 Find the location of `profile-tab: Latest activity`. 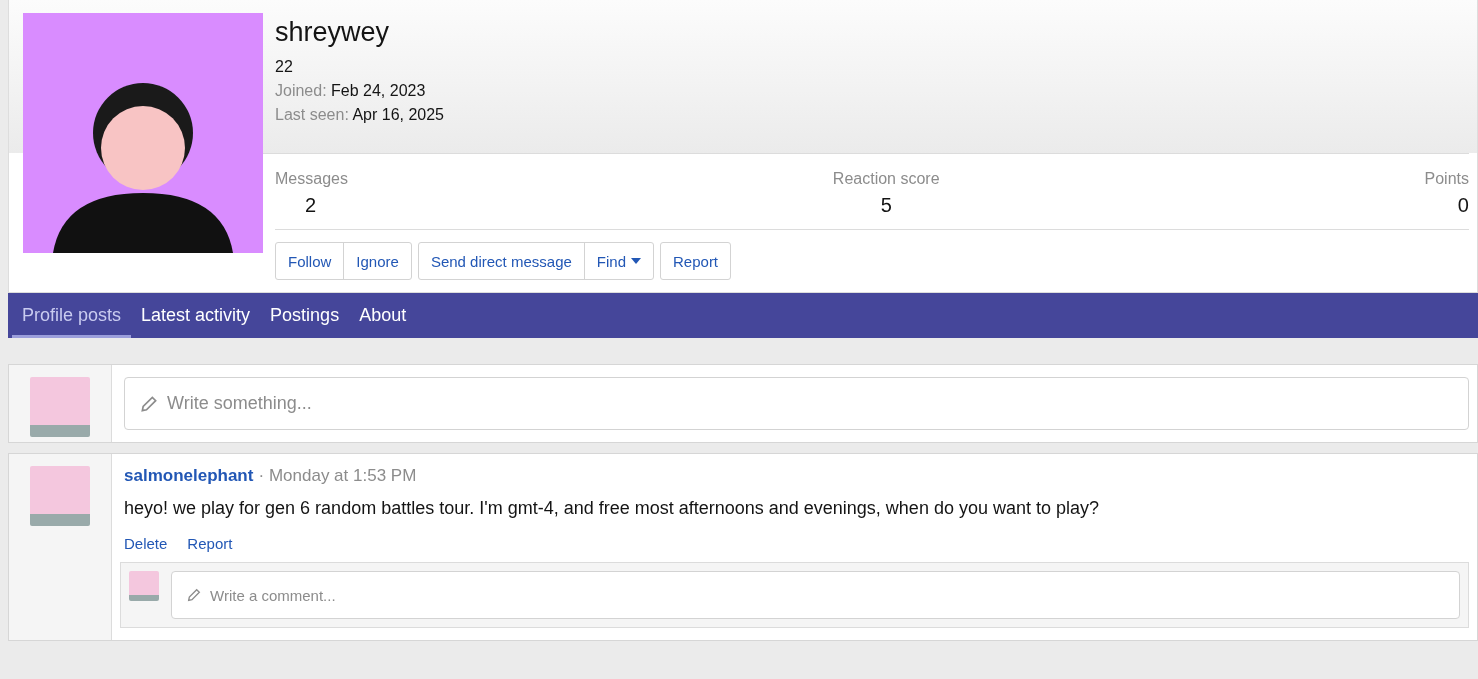

profile-tab: Latest activity is located at coordinates (196, 315).